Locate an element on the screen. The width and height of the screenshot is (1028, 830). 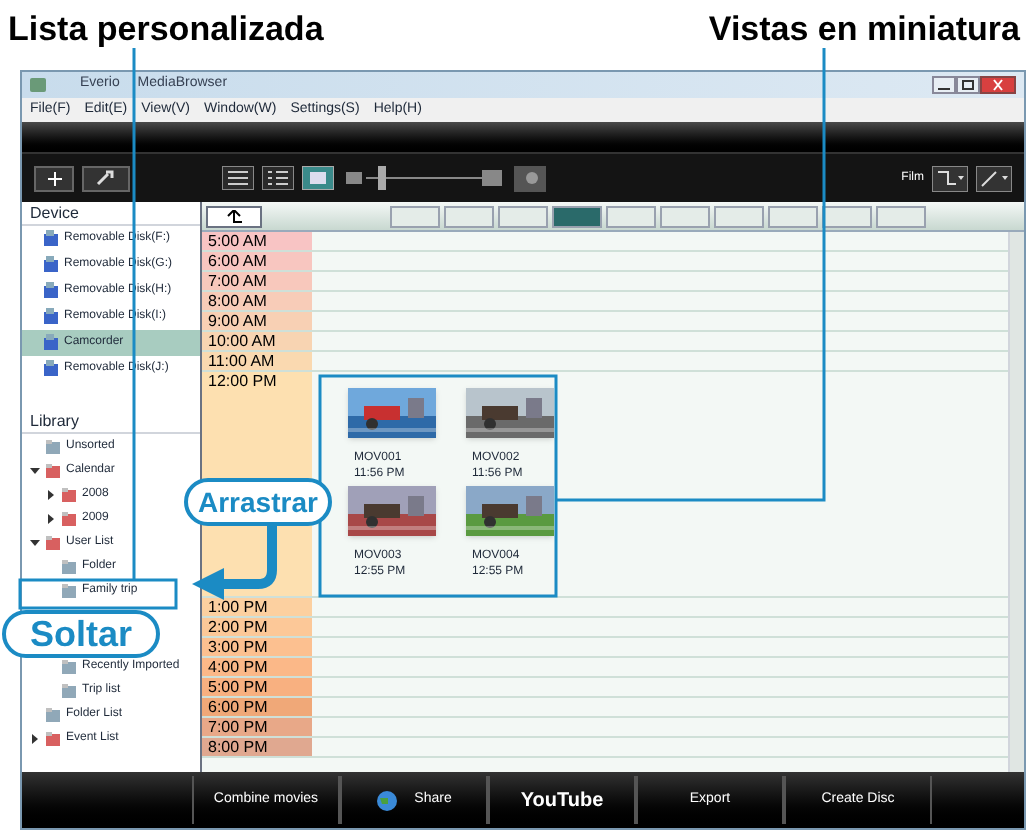
hour-label: 8:00 AM is located at coordinates (257, 301).